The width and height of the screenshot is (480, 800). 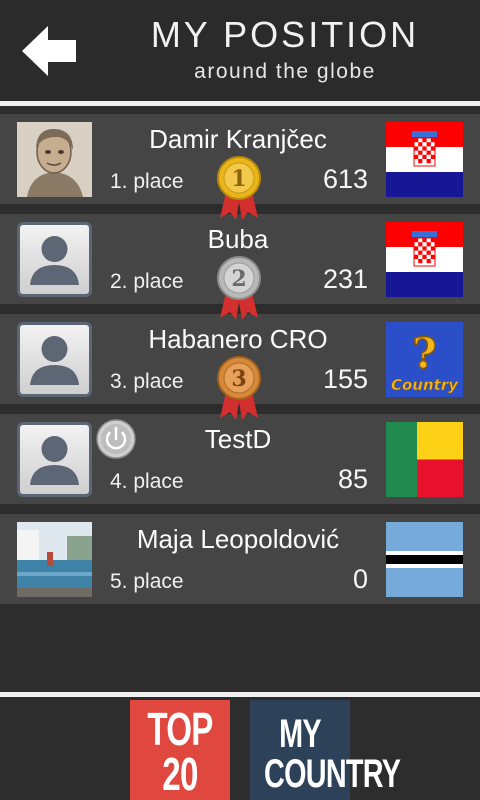 I want to click on player-place: 5. place, so click(x=147, y=581).